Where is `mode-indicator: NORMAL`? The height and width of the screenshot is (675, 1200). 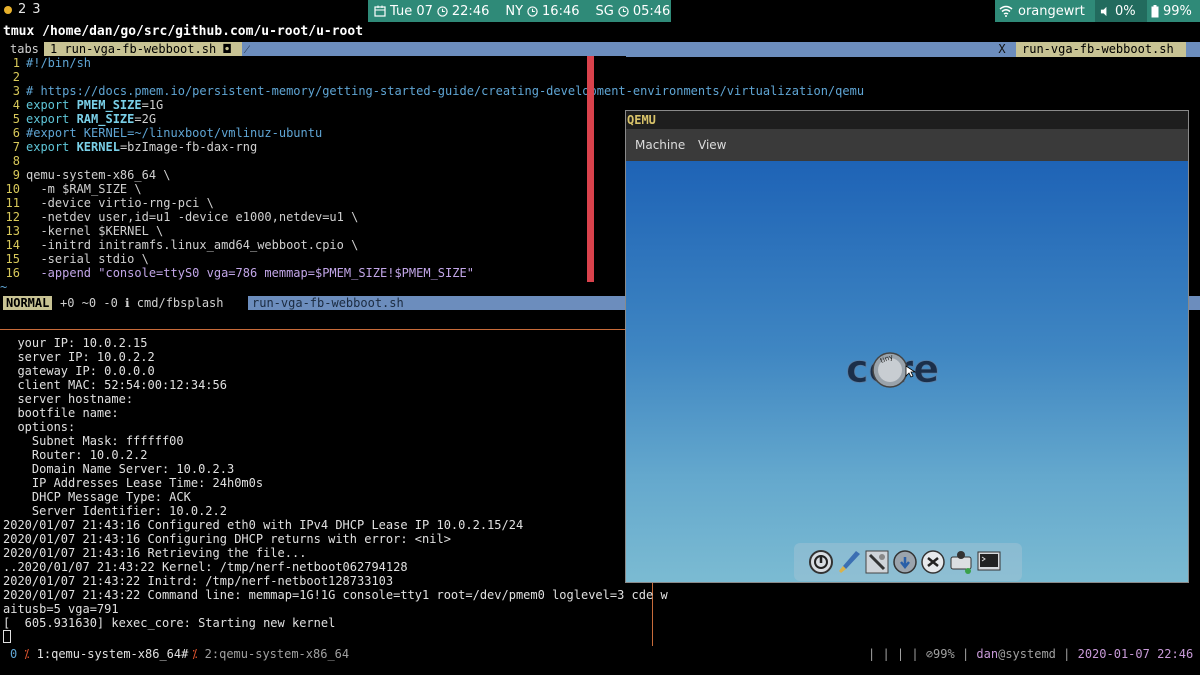
mode-indicator: NORMAL is located at coordinates (28, 303).